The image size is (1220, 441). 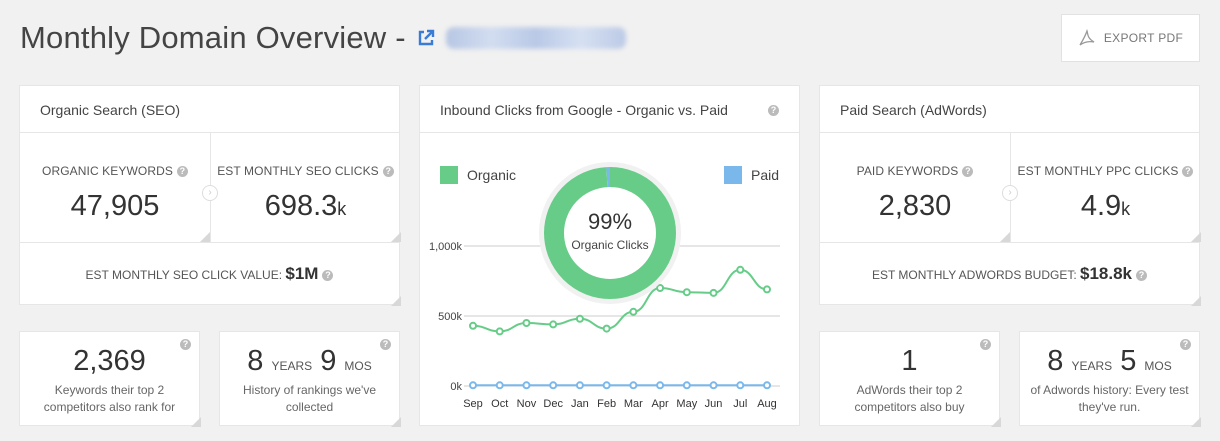 What do you see at coordinates (1087, 37) in the screenshot?
I see `pdf-icon` at bounding box center [1087, 37].